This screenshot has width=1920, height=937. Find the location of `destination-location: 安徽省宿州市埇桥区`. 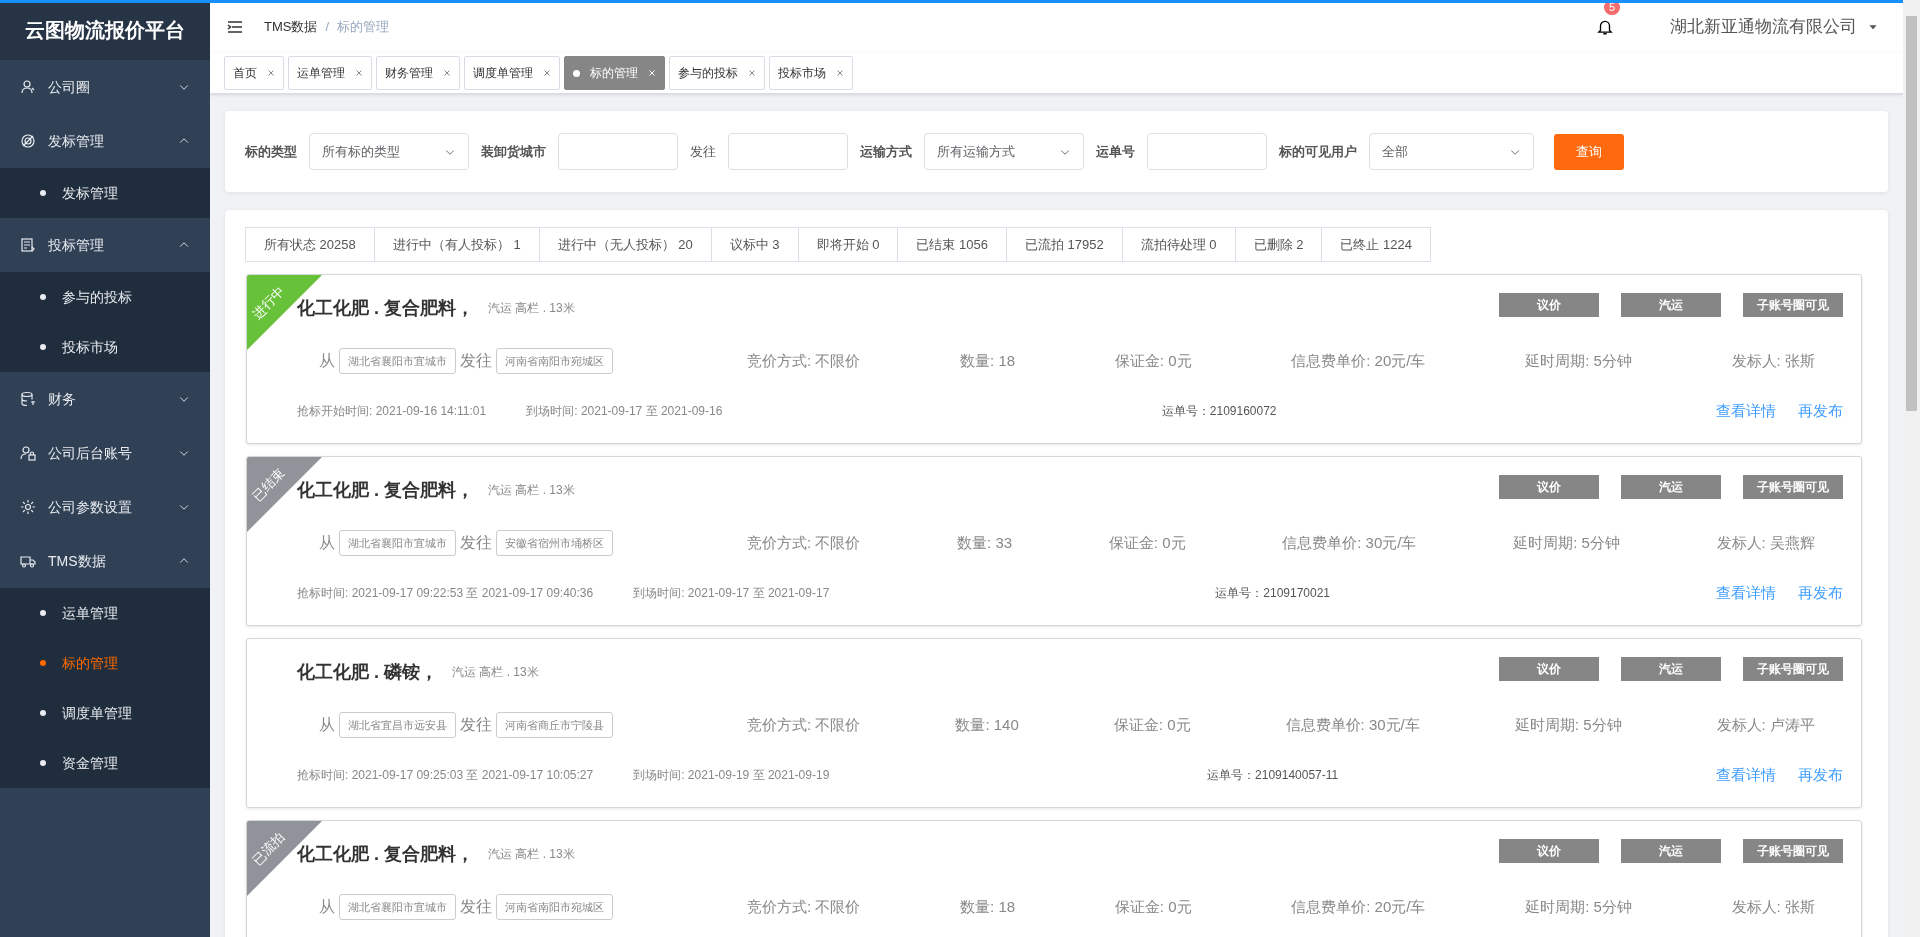

destination-location: 安徽省宿州市埇桥区 is located at coordinates (554, 543).